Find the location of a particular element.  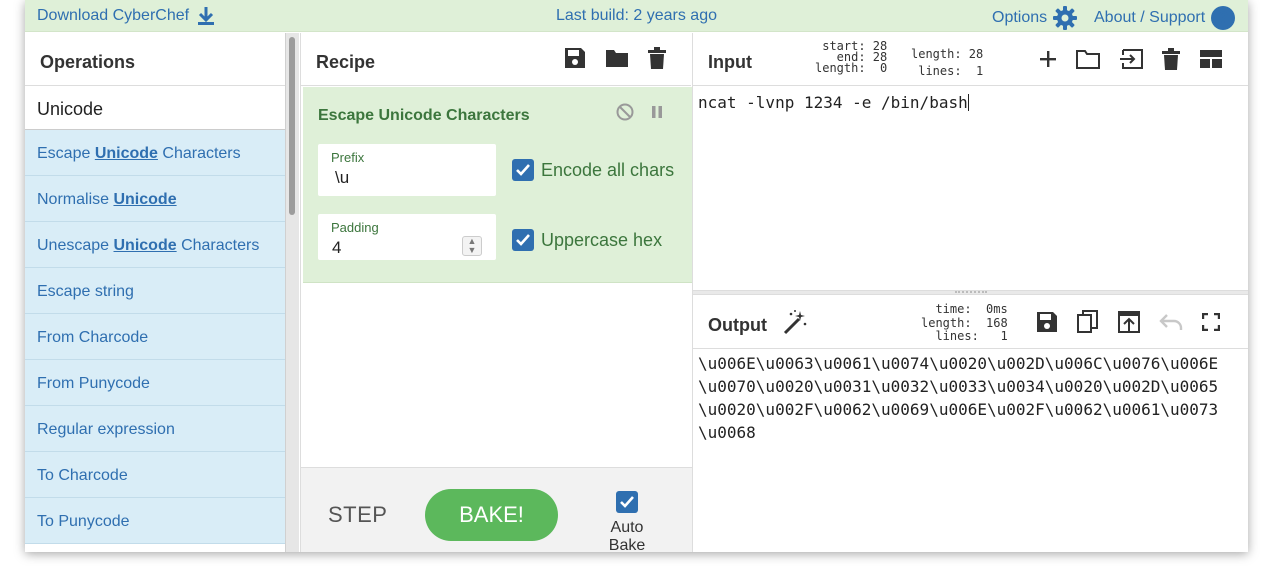

operation-list-item: From Charcode is located at coordinates (155, 337).